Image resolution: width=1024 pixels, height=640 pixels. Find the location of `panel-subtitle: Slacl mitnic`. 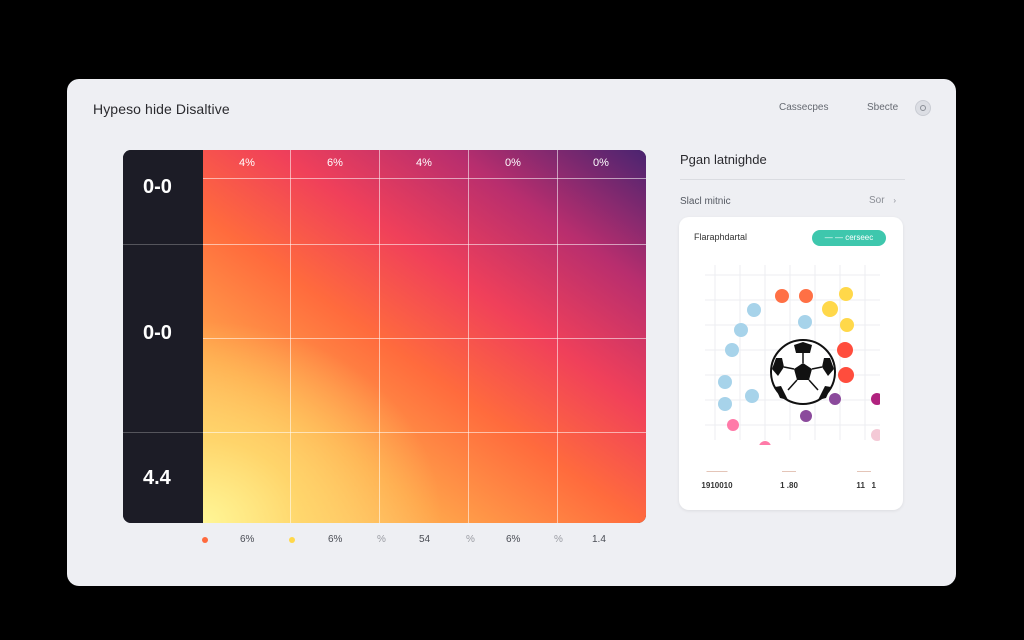

panel-subtitle: Slacl mitnic is located at coordinates (705, 201).